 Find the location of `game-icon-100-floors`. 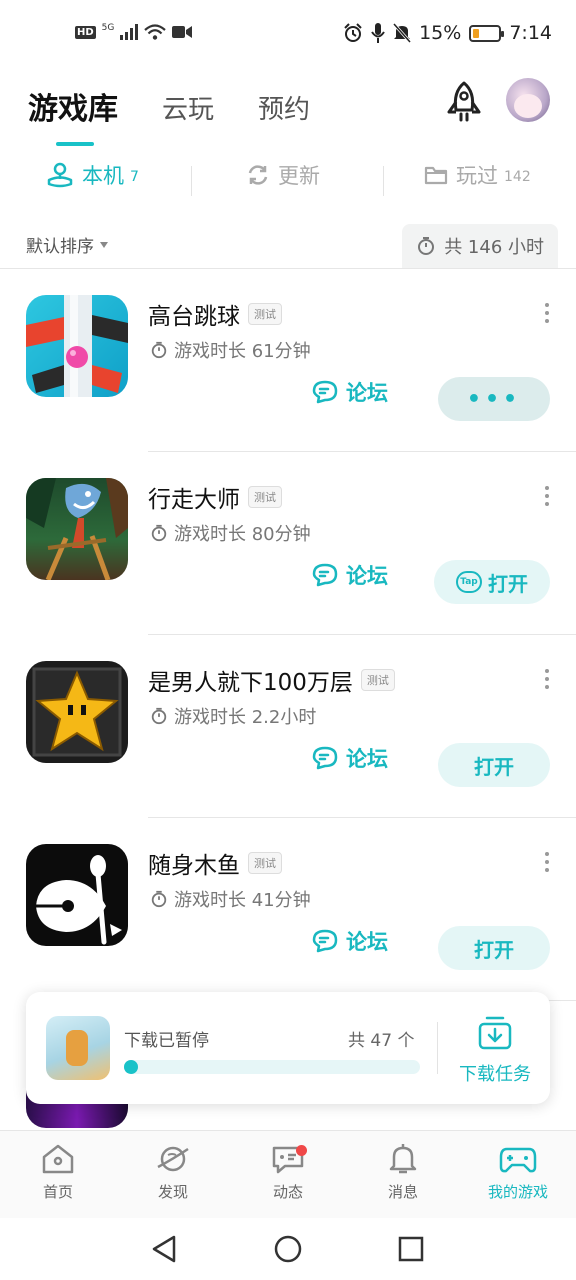

game-icon-100-floors is located at coordinates (77, 712).